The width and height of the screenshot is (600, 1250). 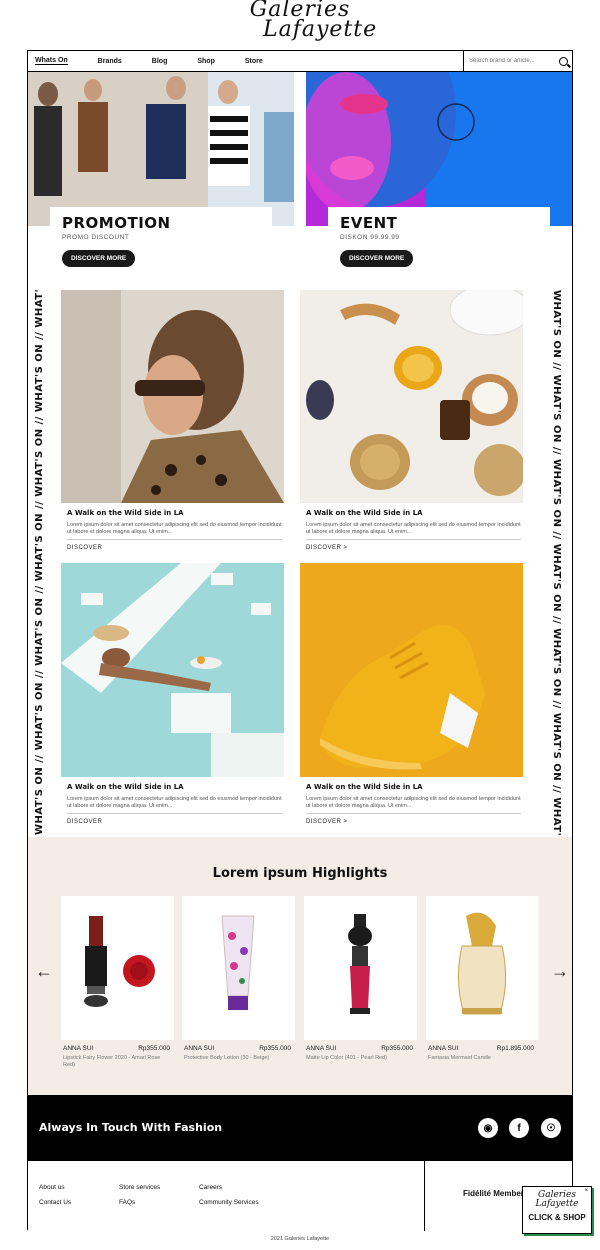 I want to click on product-brand-1: ANNA SUI, so click(x=78, y=1048).